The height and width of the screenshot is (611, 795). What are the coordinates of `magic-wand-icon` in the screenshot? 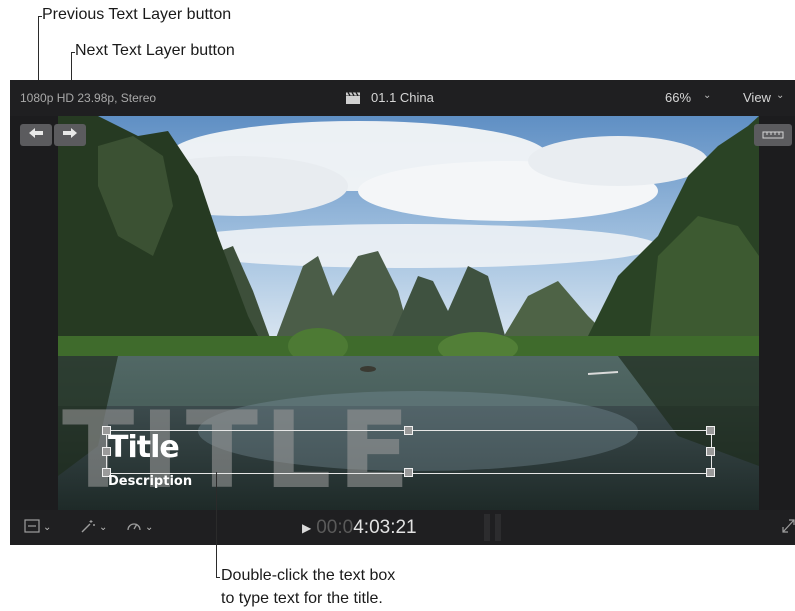 It's located at (88, 527).